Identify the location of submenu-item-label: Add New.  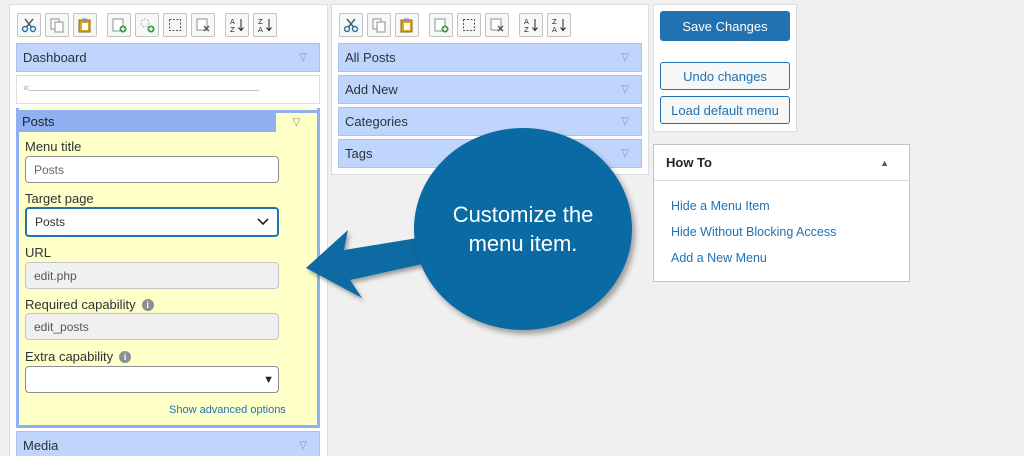
(371, 89).